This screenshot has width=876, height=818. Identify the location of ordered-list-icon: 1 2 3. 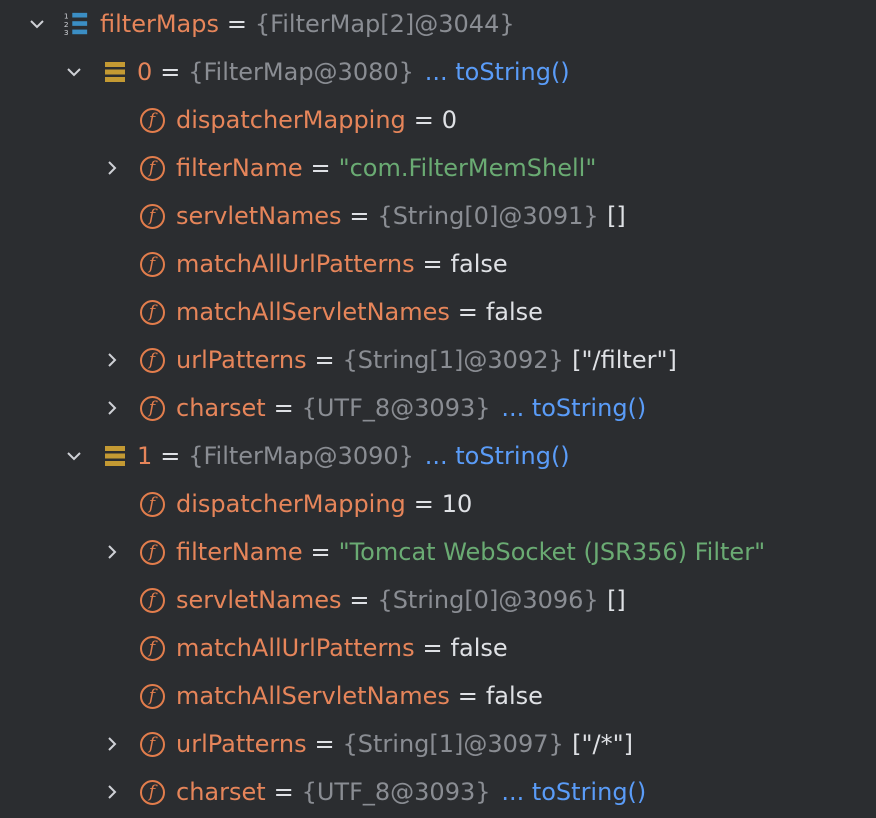
(76, 24).